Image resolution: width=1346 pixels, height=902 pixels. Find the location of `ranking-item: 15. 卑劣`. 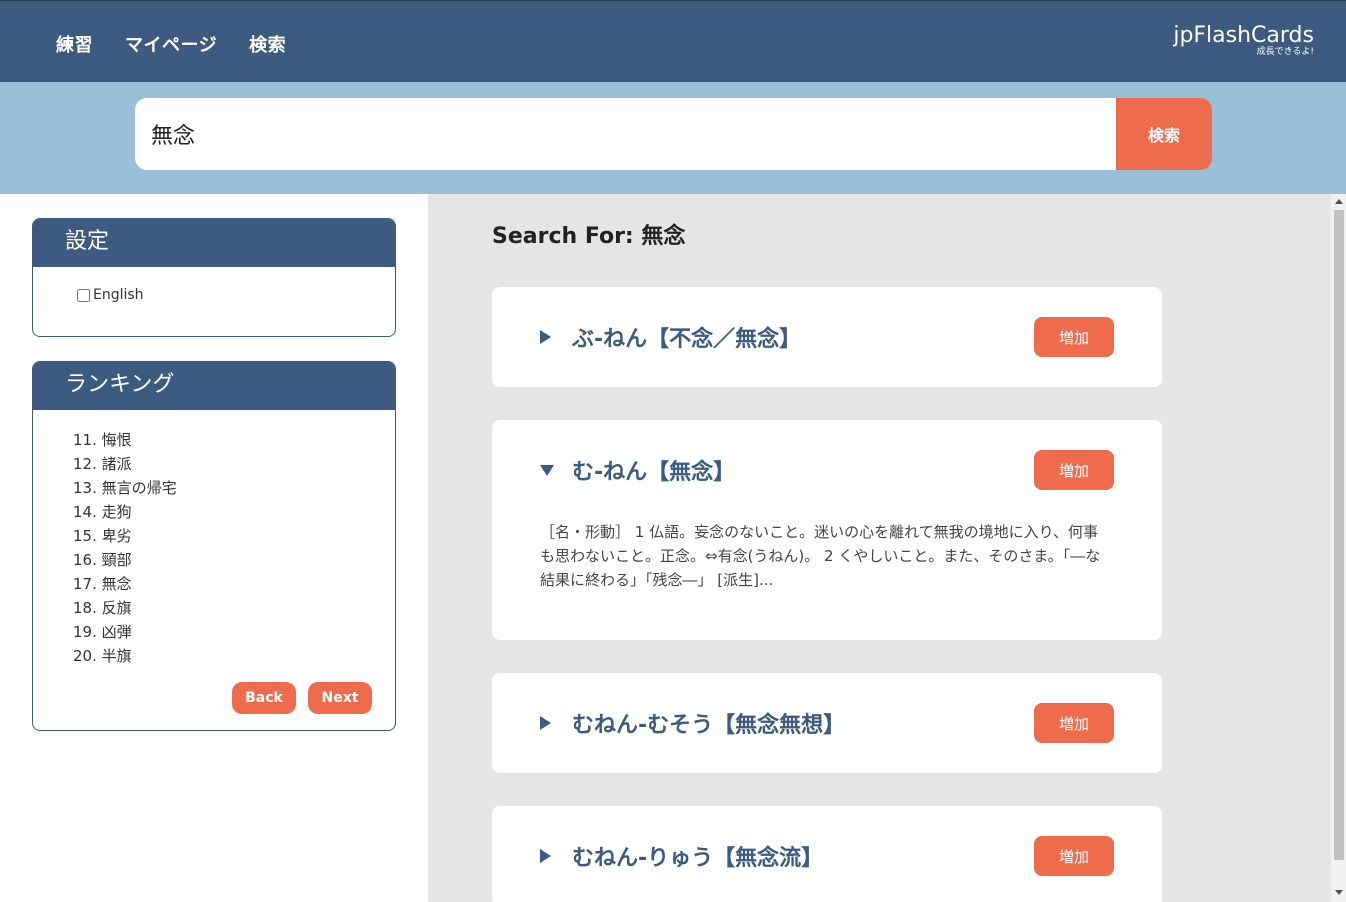

ranking-item: 15. 卑劣 is located at coordinates (125, 536).